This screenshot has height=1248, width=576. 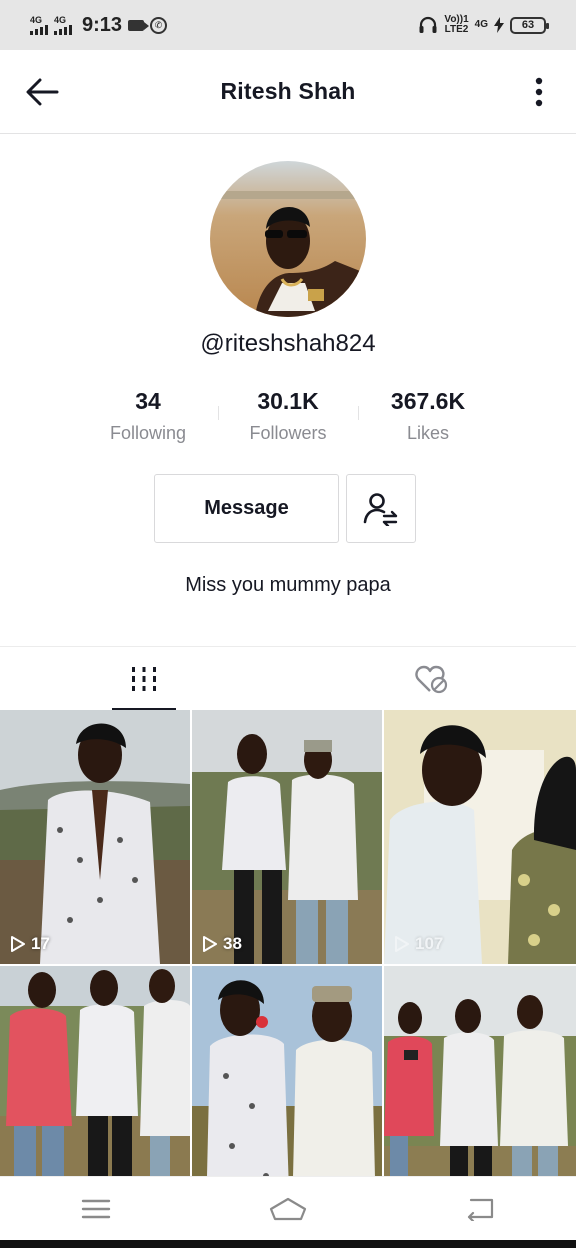 I want to click on battery-level: 63, so click(x=528, y=25).